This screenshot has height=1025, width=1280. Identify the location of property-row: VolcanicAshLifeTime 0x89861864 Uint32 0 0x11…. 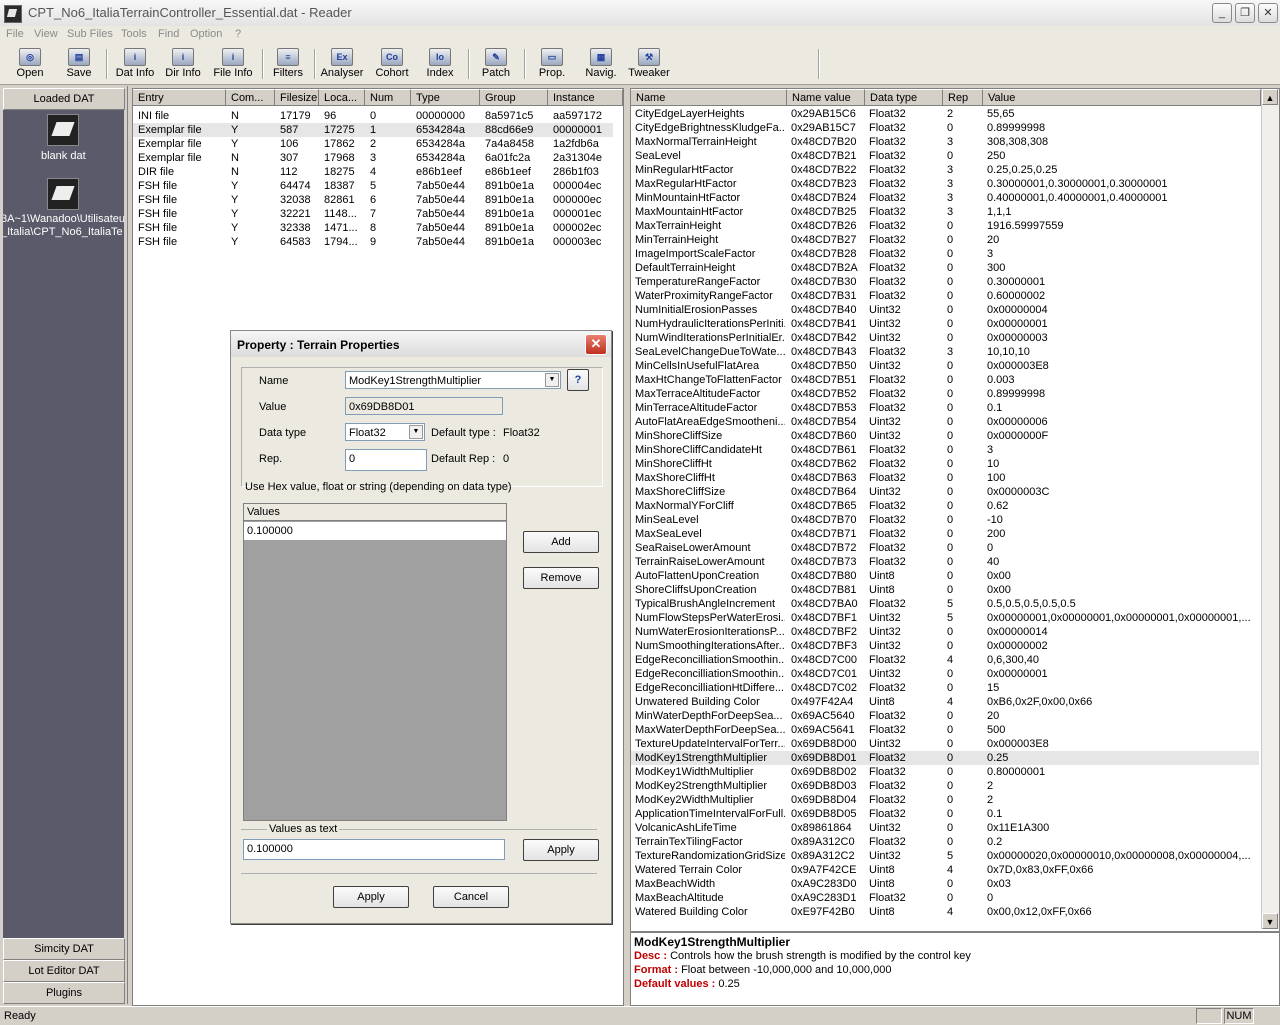
(945, 828).